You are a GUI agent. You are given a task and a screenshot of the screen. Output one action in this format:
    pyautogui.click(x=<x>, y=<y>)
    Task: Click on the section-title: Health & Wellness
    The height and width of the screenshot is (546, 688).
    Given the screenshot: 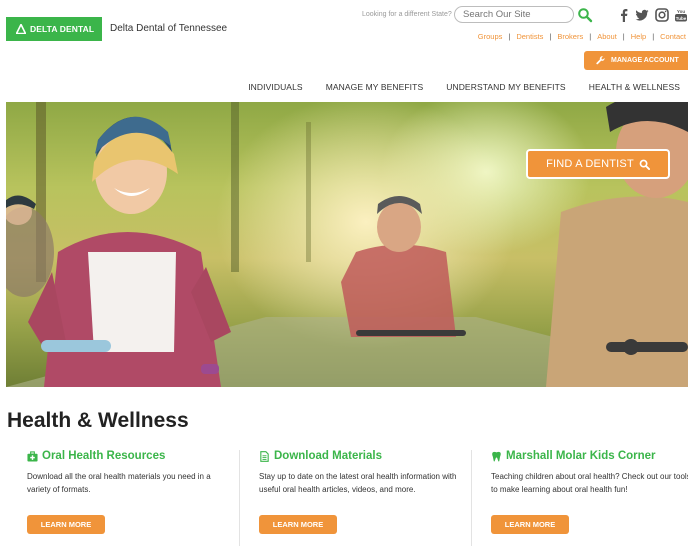 What is the action you would take?
    pyautogui.click(x=98, y=420)
    